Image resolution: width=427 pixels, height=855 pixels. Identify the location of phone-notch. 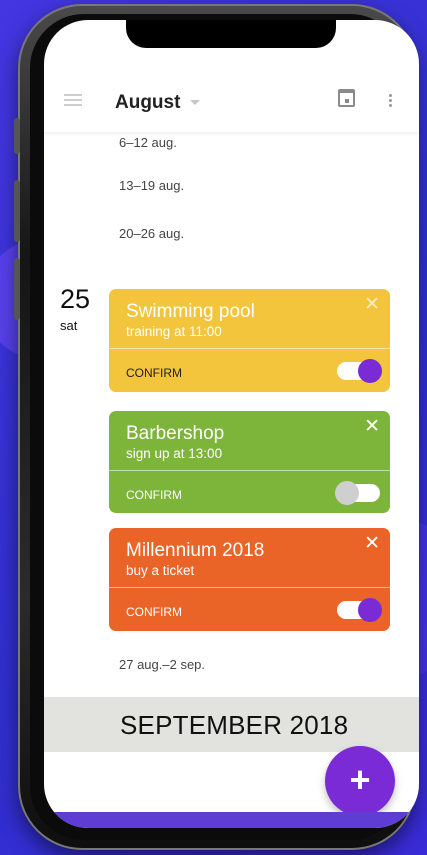
(231, 34).